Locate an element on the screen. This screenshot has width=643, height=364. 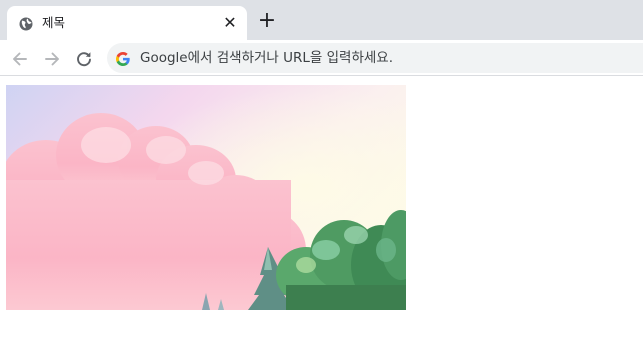
arrow-left-icon is located at coordinates (20, 59).